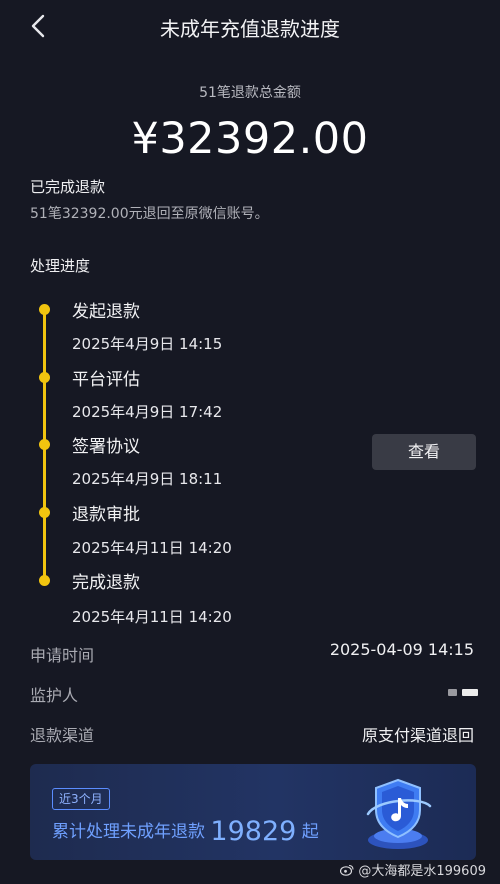 The width and height of the screenshot is (500, 884). What do you see at coordinates (463, 692) in the screenshot?
I see `guardian-masked-value` at bounding box center [463, 692].